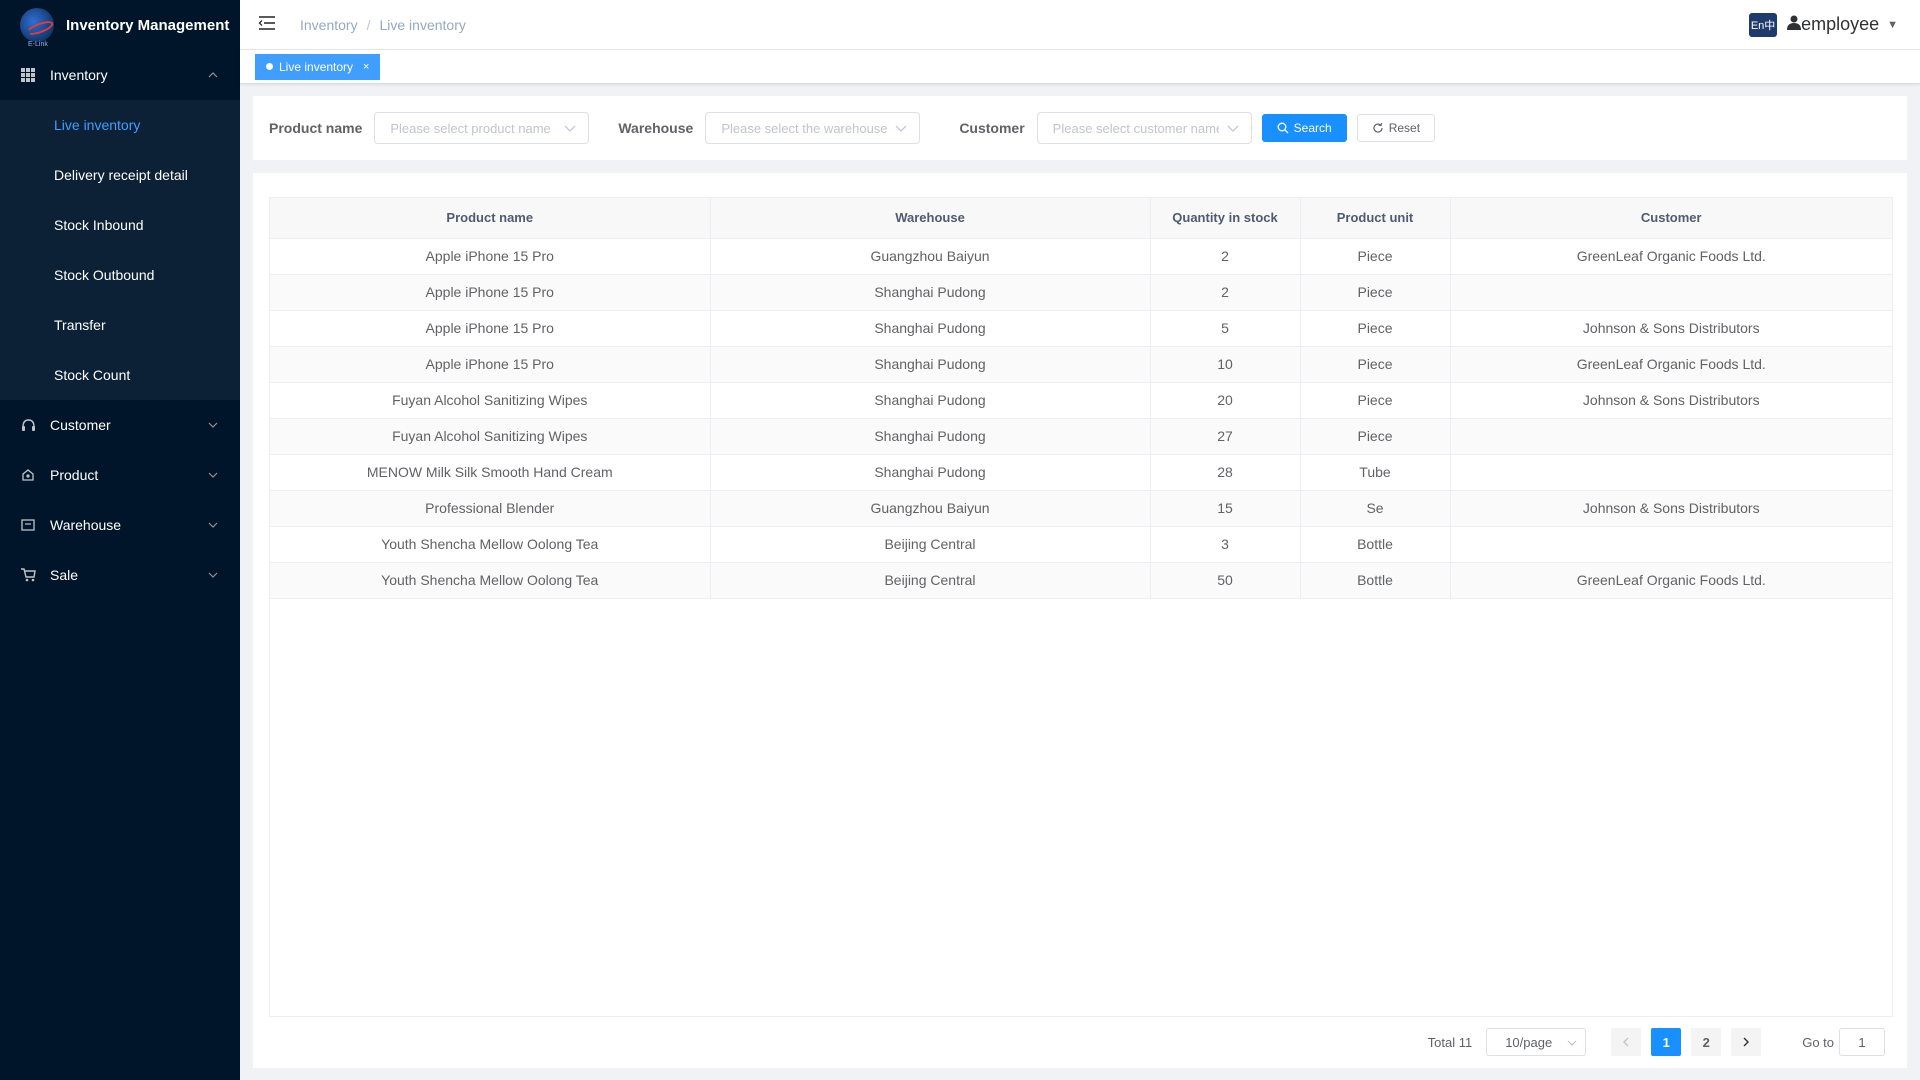 The image size is (1920, 1080). I want to click on sidebar-item-delivery-receipt-detail: Delivery receipt detail, so click(120, 175).